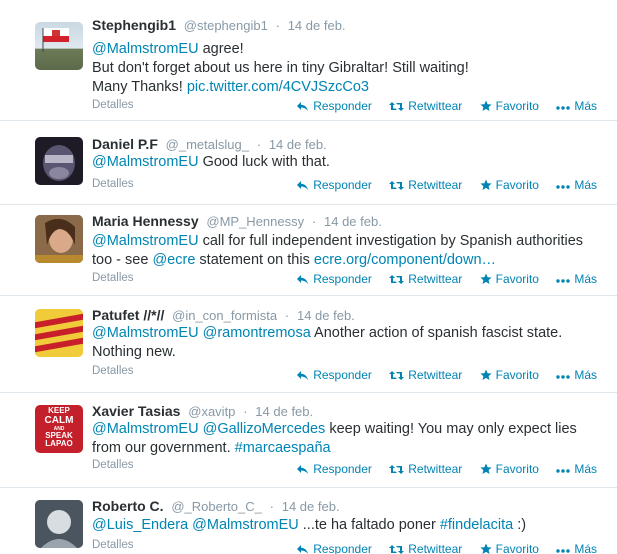 The width and height of the screenshot is (617, 554). Describe the element at coordinates (216, 506) in the screenshot. I see `tweet-username: @_Roberto_C_` at that location.